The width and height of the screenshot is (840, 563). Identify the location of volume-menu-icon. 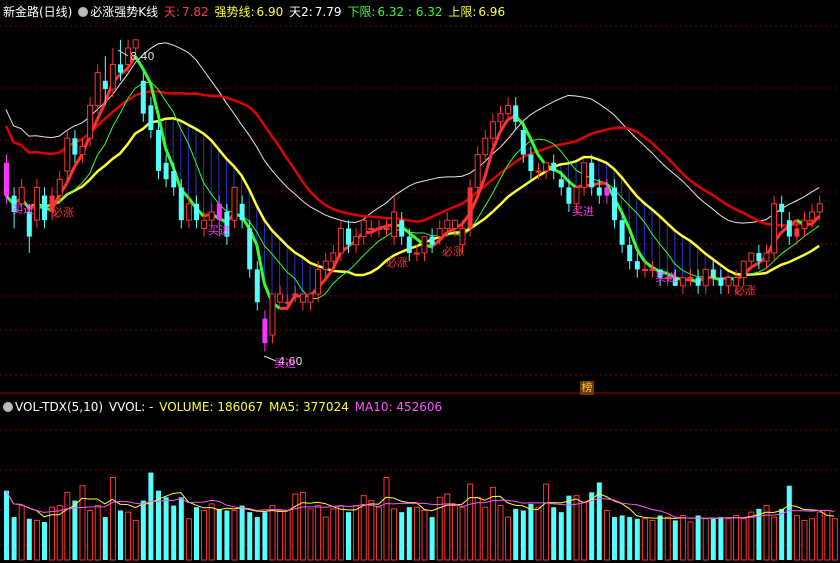
(8, 407).